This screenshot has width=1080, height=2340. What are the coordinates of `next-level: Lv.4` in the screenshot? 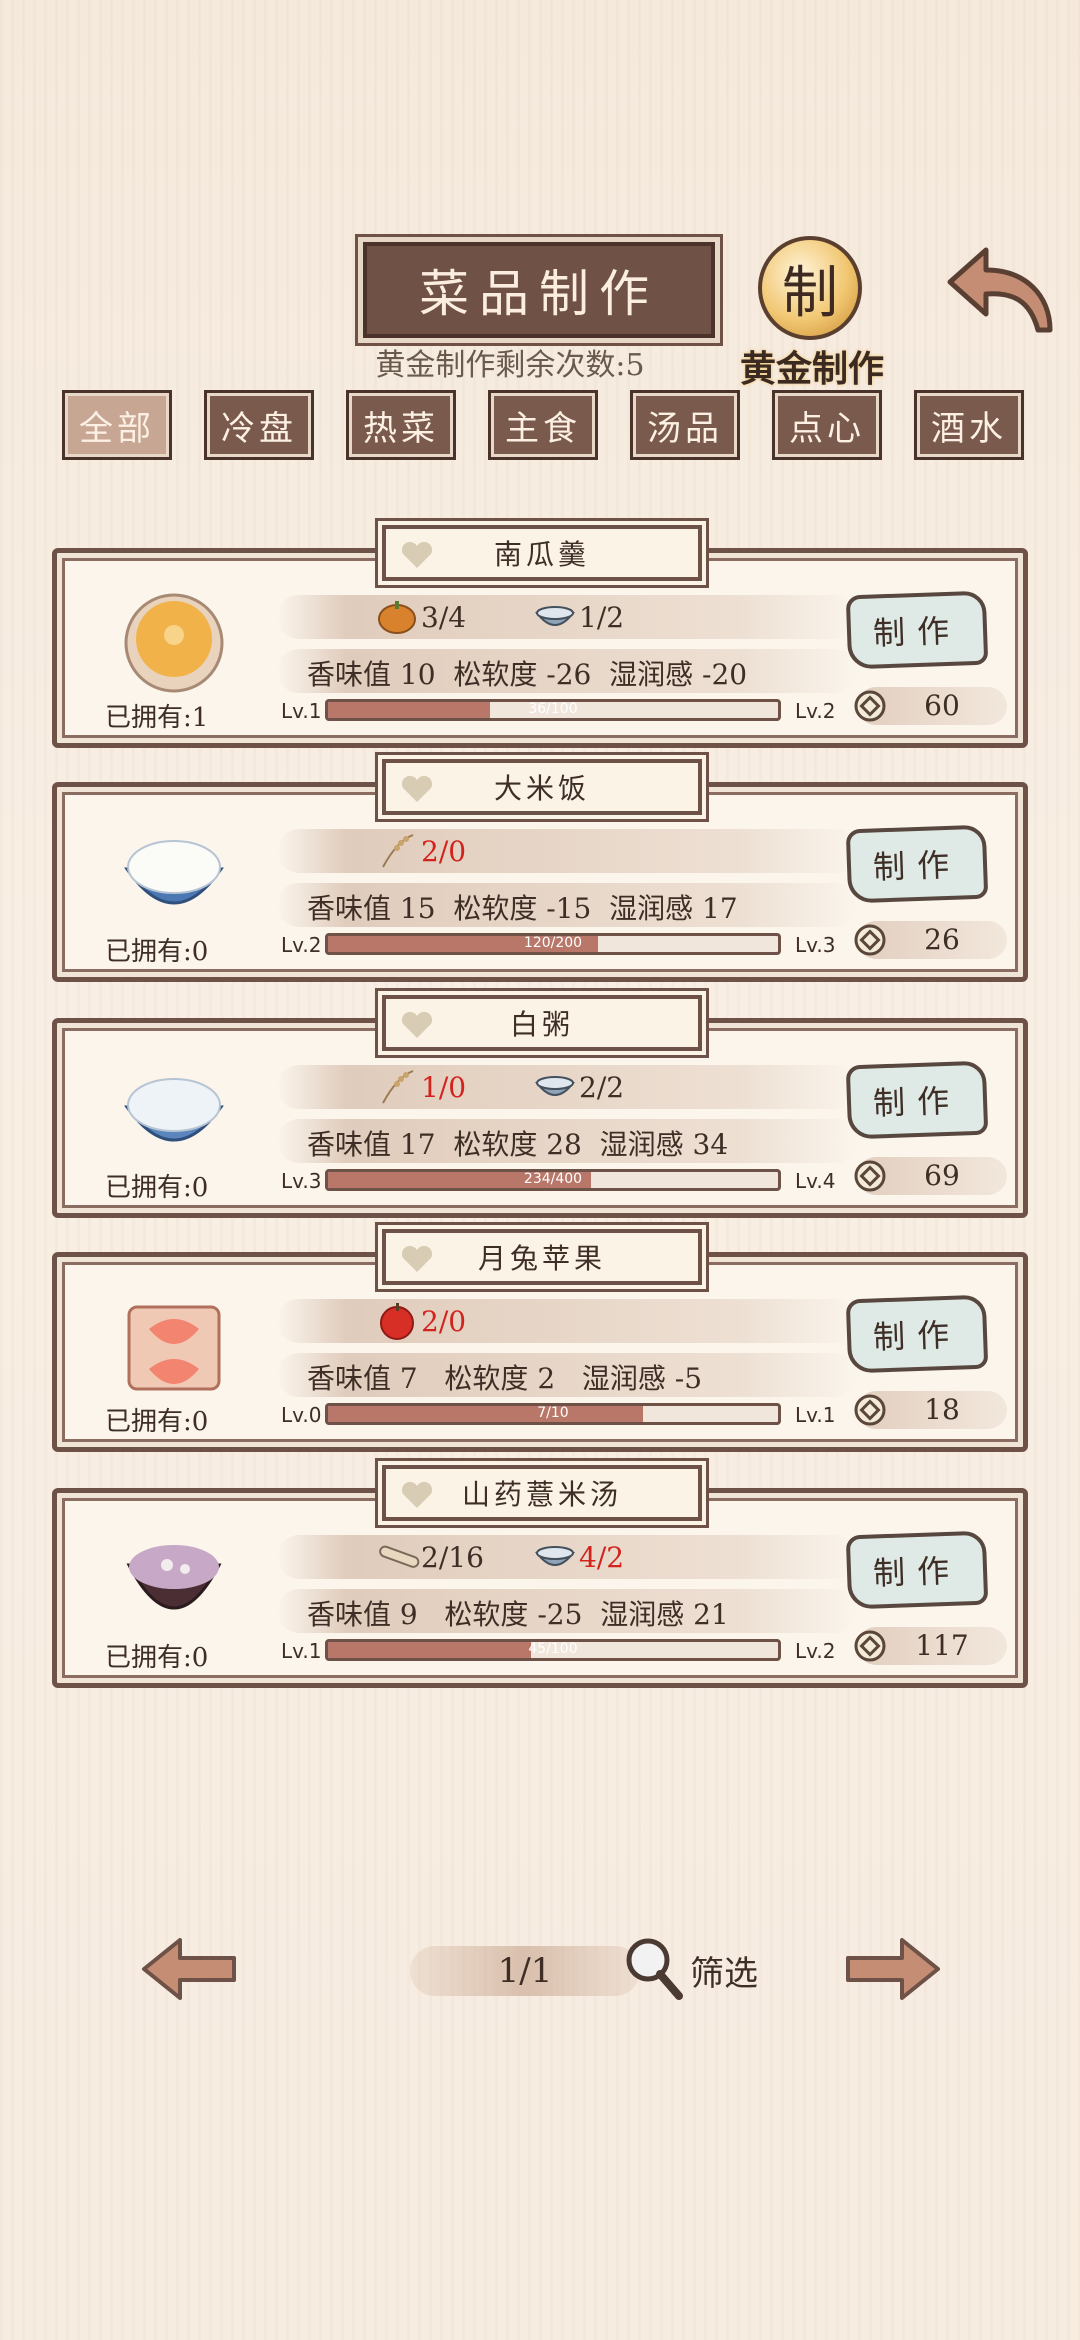 It's located at (815, 1181).